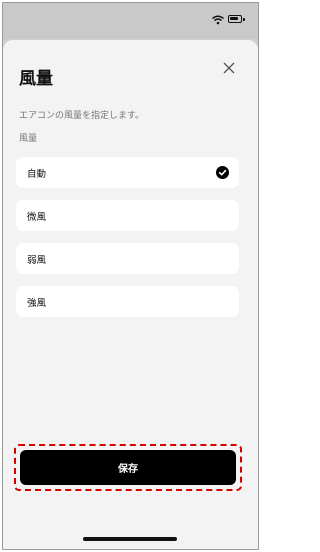 The width and height of the screenshot is (320, 552). I want to click on close-icon, so click(229, 68).